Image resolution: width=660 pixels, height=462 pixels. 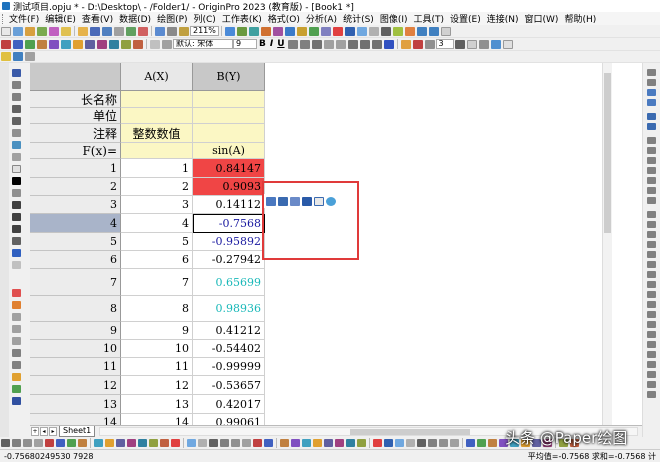 What do you see at coordinates (184, 31) in the screenshot?
I see `recalculate-icon` at bounding box center [184, 31].